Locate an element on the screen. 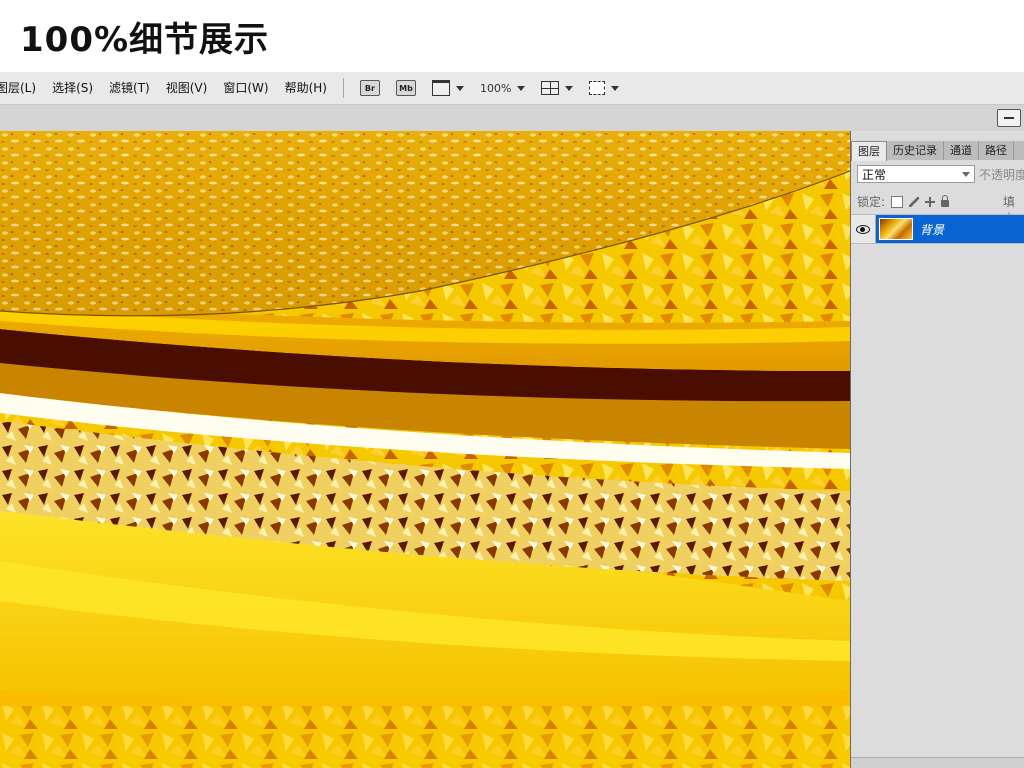 The width and height of the screenshot is (1024, 768). opacity-label: 不透明度 is located at coordinates (1001, 174).